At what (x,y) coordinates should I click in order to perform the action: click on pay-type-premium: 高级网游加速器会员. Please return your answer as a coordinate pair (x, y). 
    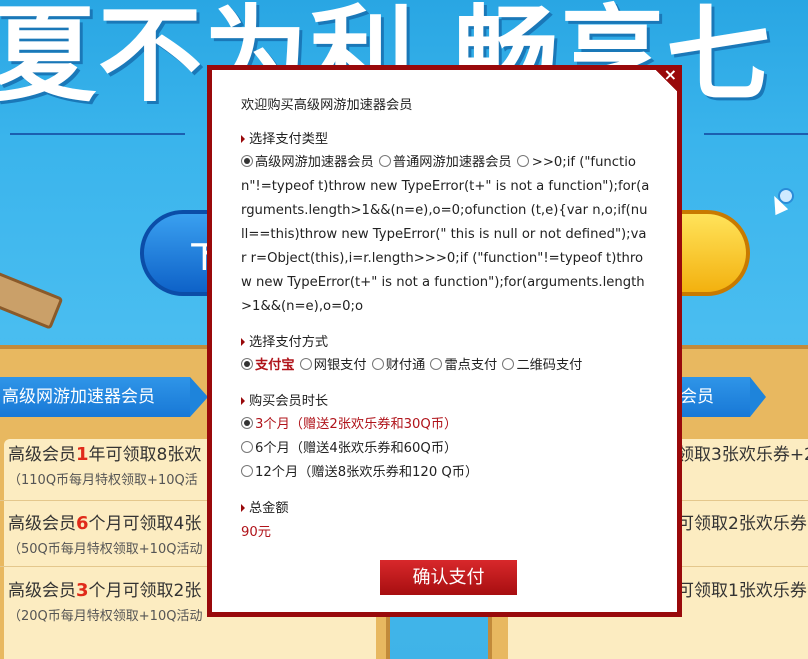
    Looking at the image, I should click on (307, 162).